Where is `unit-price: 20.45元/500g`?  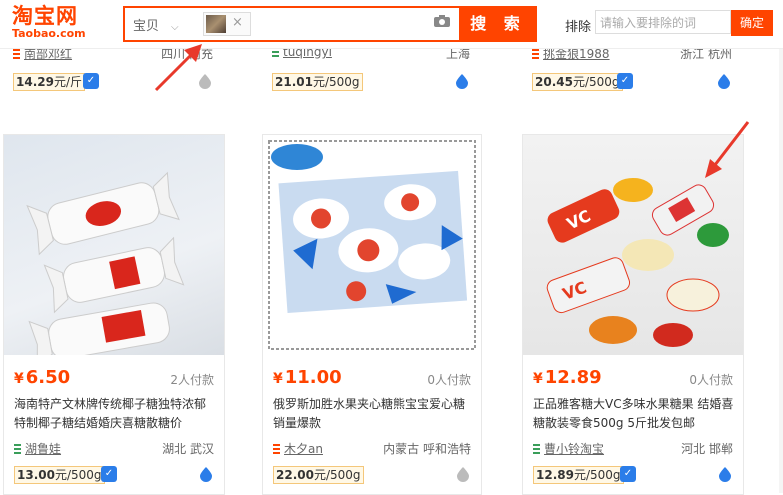
unit-price: 20.45元/500g is located at coordinates (577, 82).